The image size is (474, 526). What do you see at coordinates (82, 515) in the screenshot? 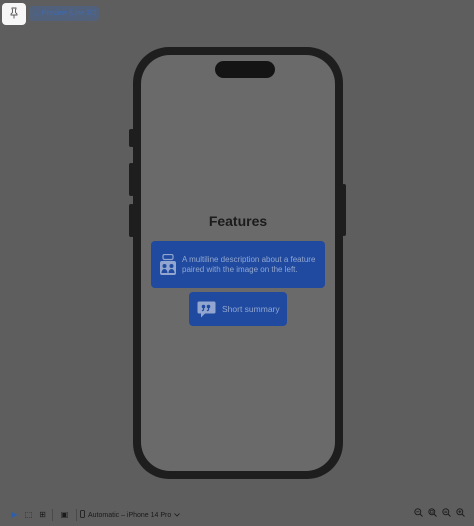
I see `phone-icon` at bounding box center [82, 515].